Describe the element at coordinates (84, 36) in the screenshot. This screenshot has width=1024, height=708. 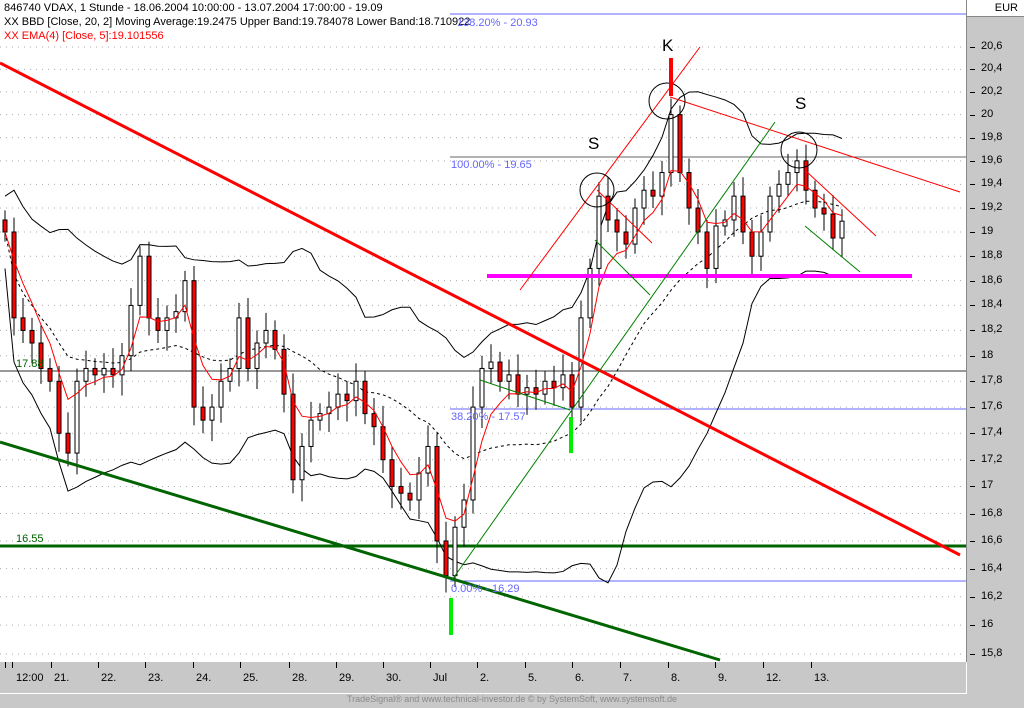
I see `ema-legend: XX EMA(4) [Close, 5]:19.101556` at that location.